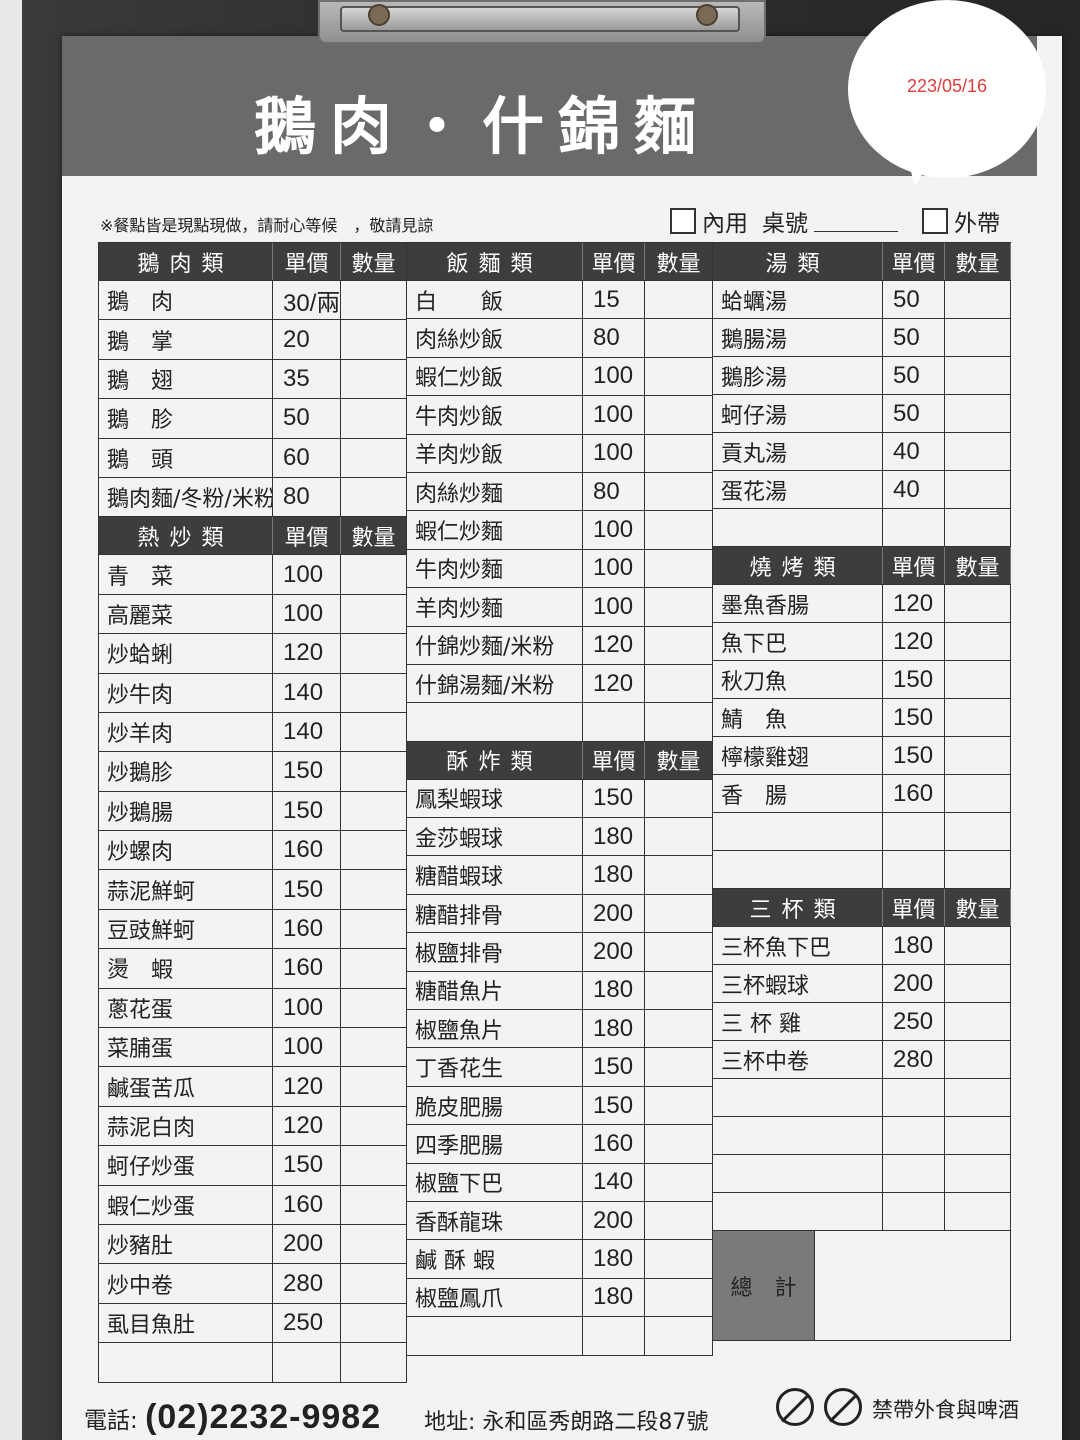 This screenshot has width=1080, height=1440. Describe the element at coordinates (913, 1285) in the screenshot. I see `total-value` at that location.